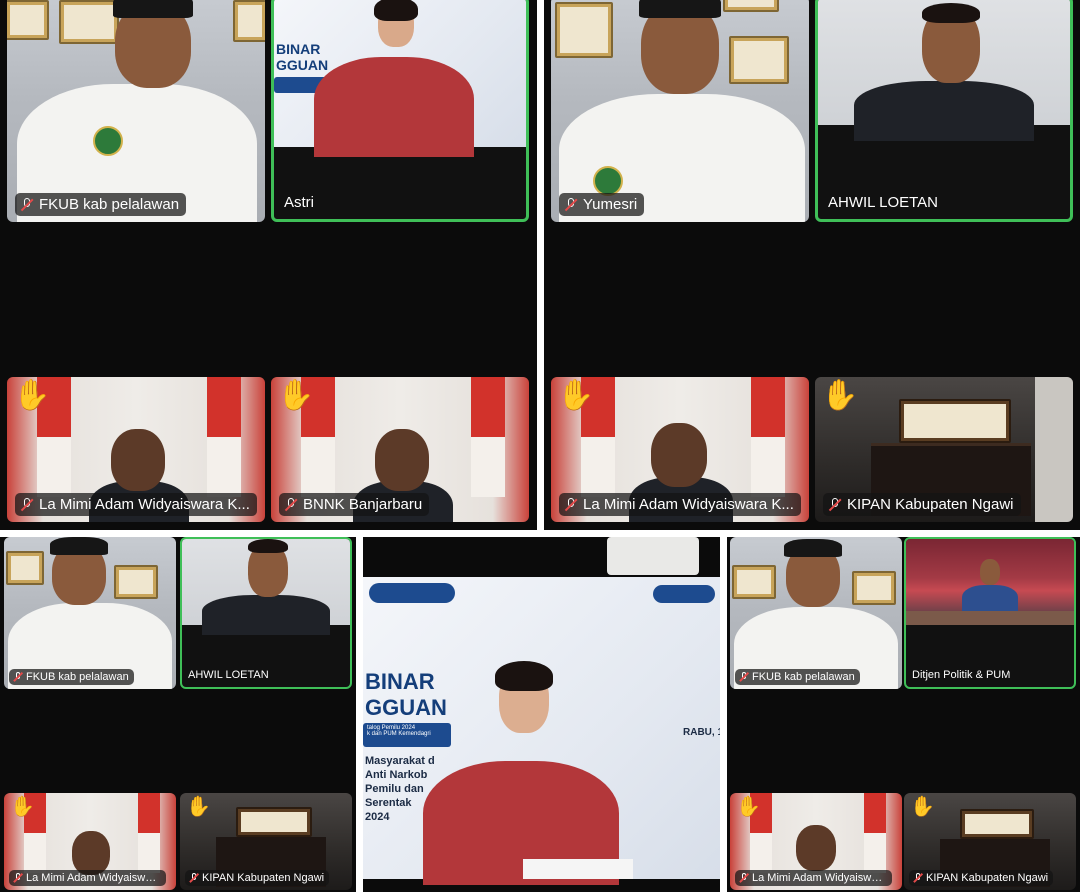 This screenshot has height=892, width=1080. What do you see at coordinates (701, 732) in the screenshot?
I see `slide-date: RABU, 1` at bounding box center [701, 732].